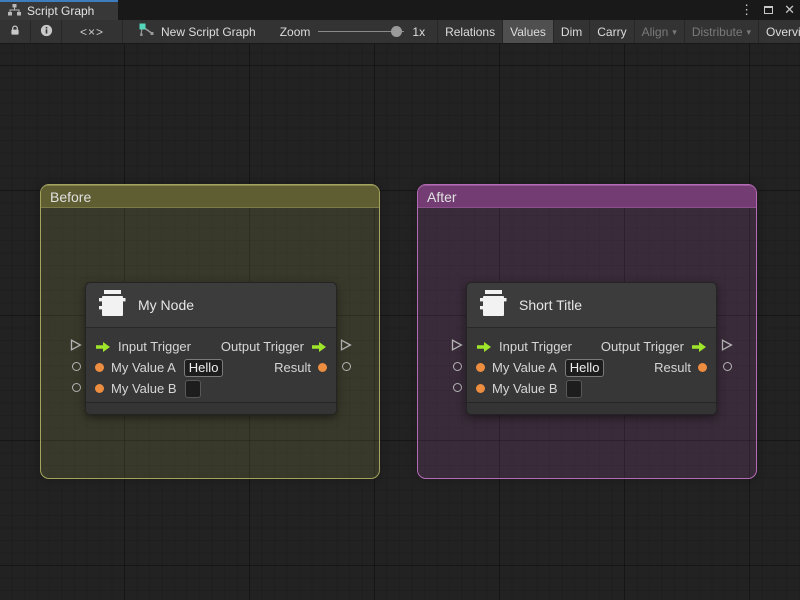 This screenshot has height=600, width=800. I want to click on node-title: Short Title, so click(551, 305).